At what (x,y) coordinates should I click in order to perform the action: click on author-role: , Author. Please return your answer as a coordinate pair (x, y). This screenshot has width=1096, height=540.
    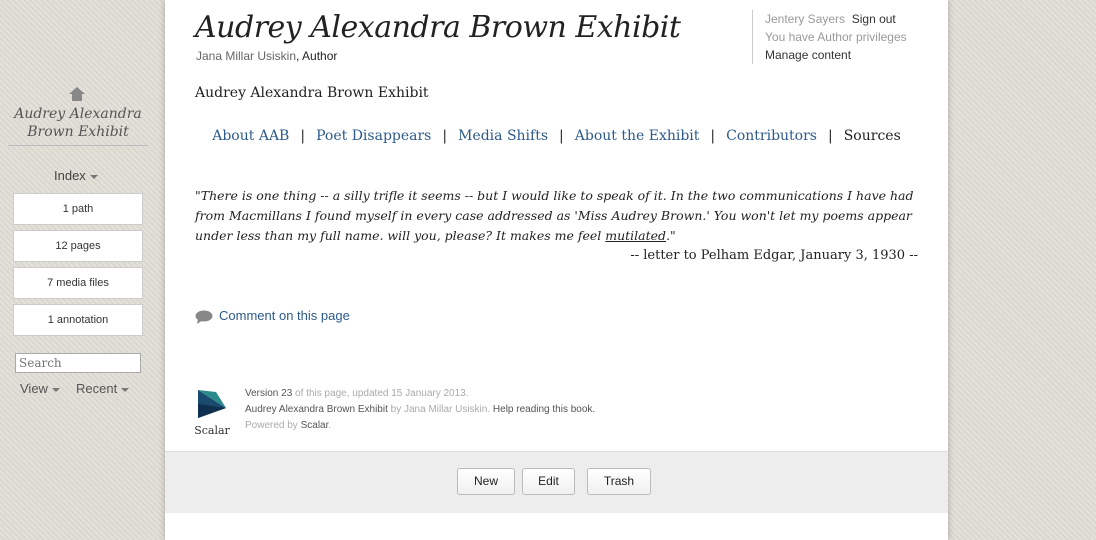
    Looking at the image, I should click on (317, 56).